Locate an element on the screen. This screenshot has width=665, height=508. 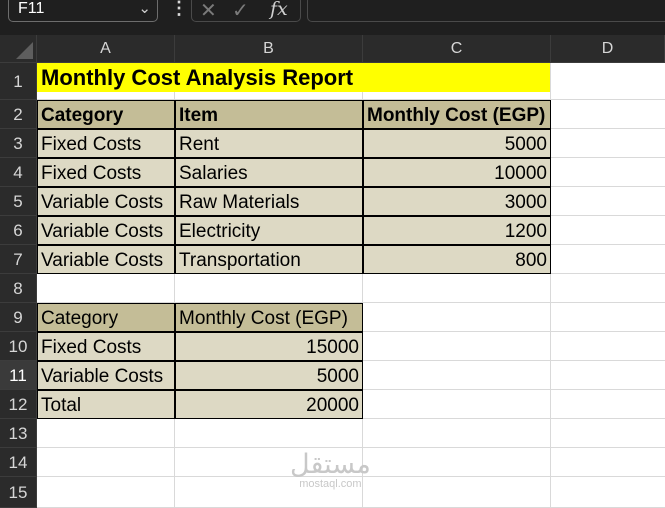
row-header-13: 13 is located at coordinates (18, 433).